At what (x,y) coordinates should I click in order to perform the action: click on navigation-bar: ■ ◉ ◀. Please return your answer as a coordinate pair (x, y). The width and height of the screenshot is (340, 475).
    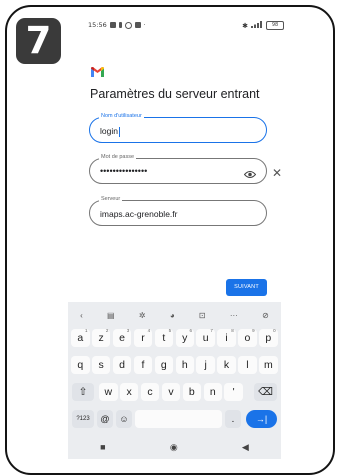
    Looking at the image, I should click on (174, 447).